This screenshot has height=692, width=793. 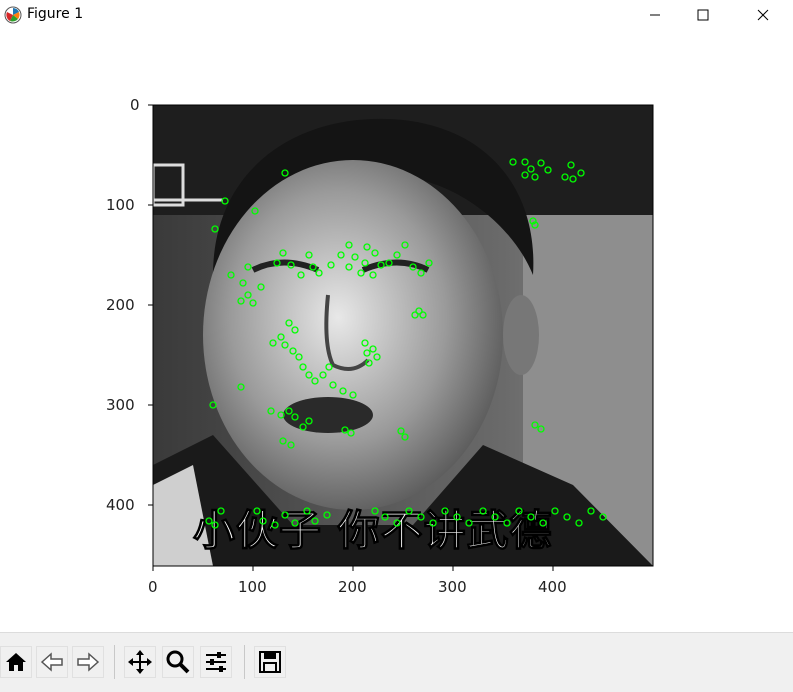 I want to click on forward-button, so click(x=88, y=662).